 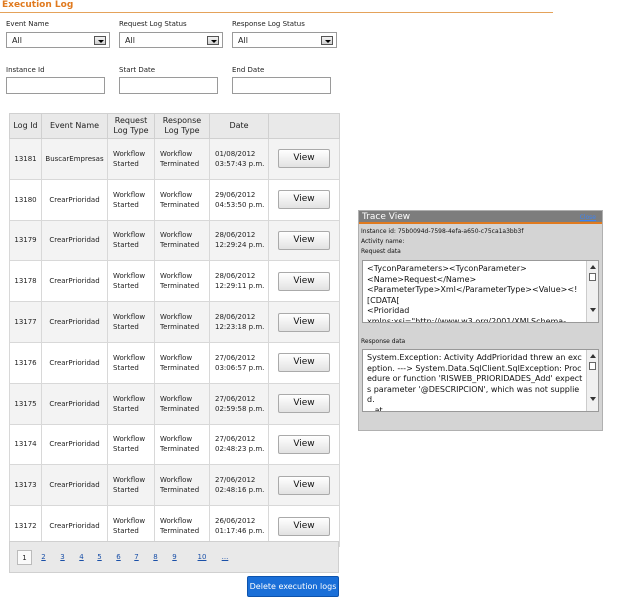 I want to click on instance-id-input, so click(x=55, y=85).